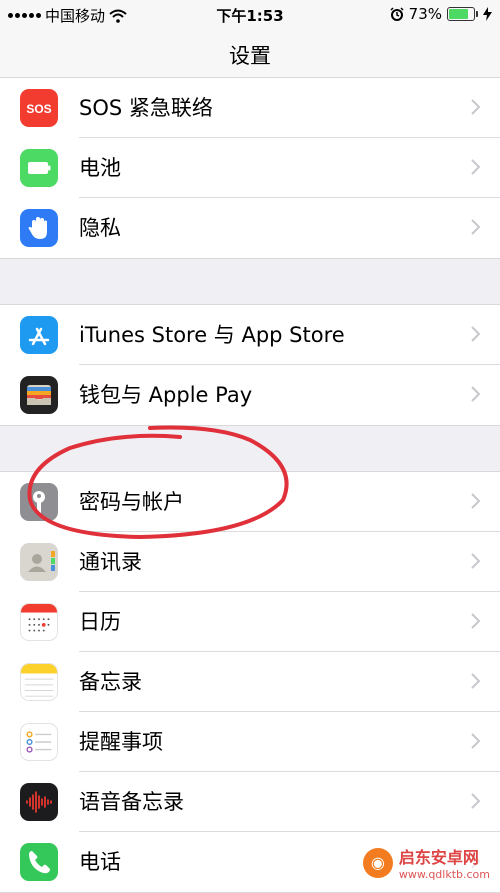 Image resolution: width=500 pixels, height=893 pixels. What do you see at coordinates (250, 502) in the screenshot?
I see `settings-row-passwords: 密码与帐户` at bounding box center [250, 502].